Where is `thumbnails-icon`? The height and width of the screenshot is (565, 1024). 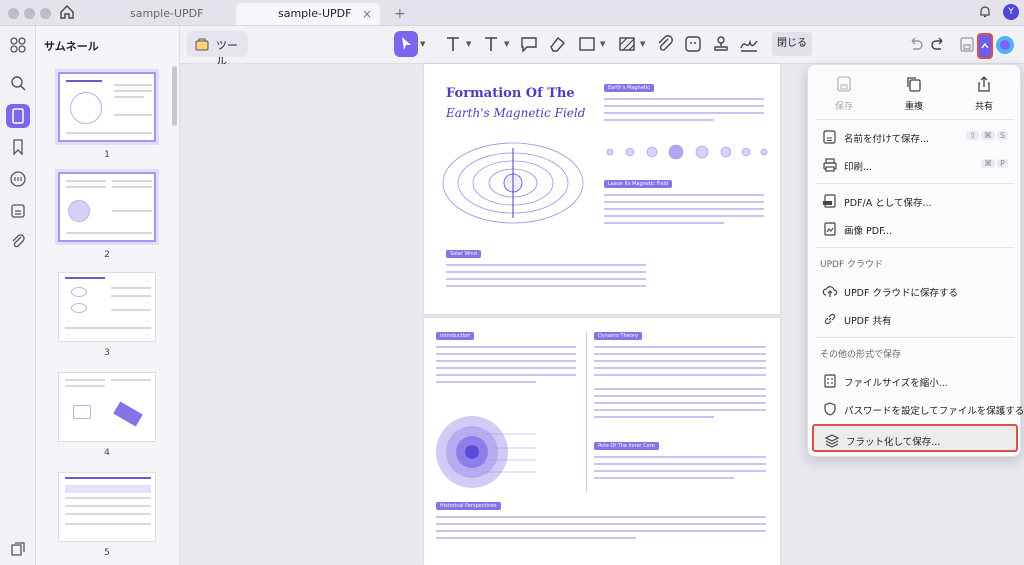 thumbnails-icon is located at coordinates (18, 116).